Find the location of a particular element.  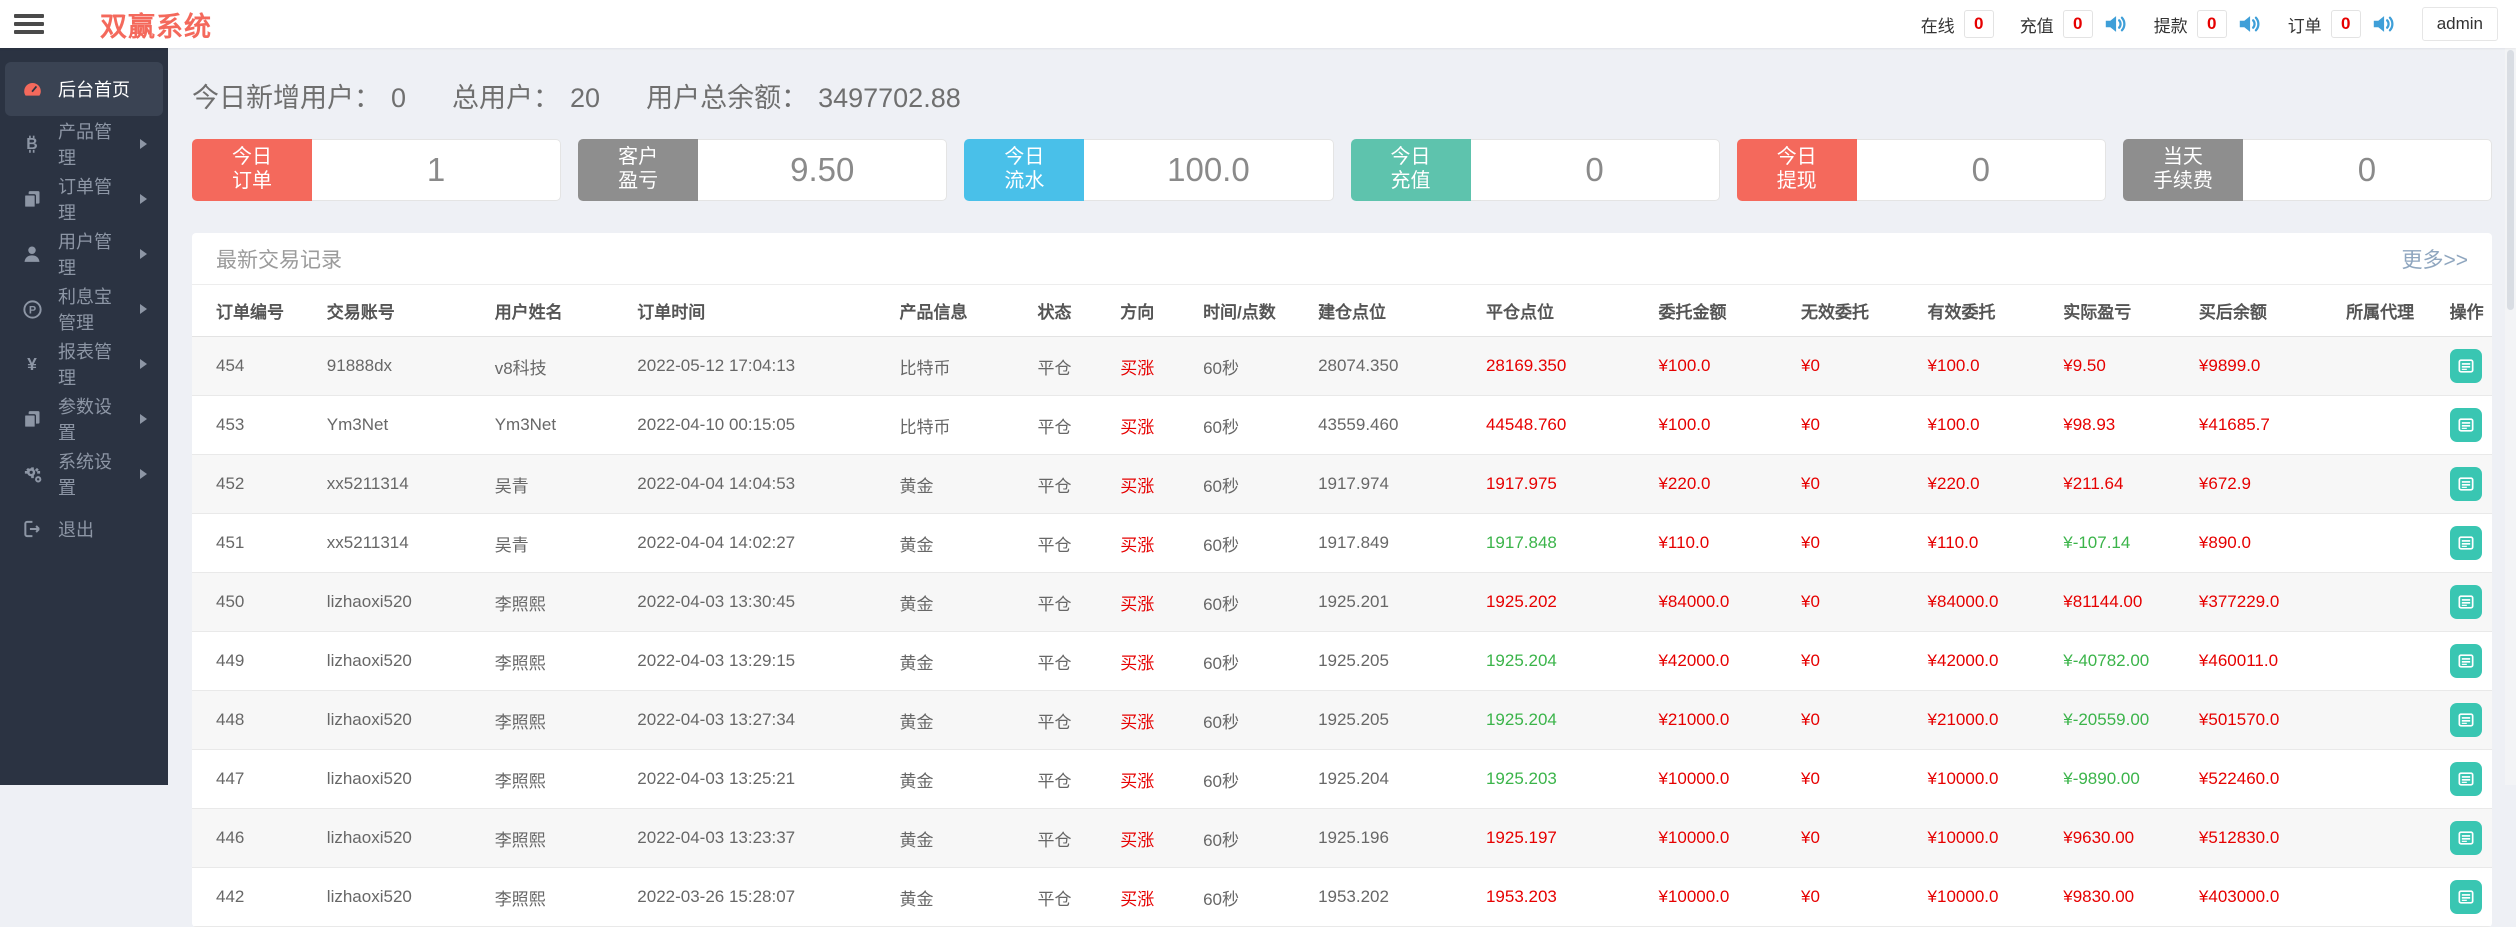

table-cell: 李照熙 is located at coordinates (560, 838).